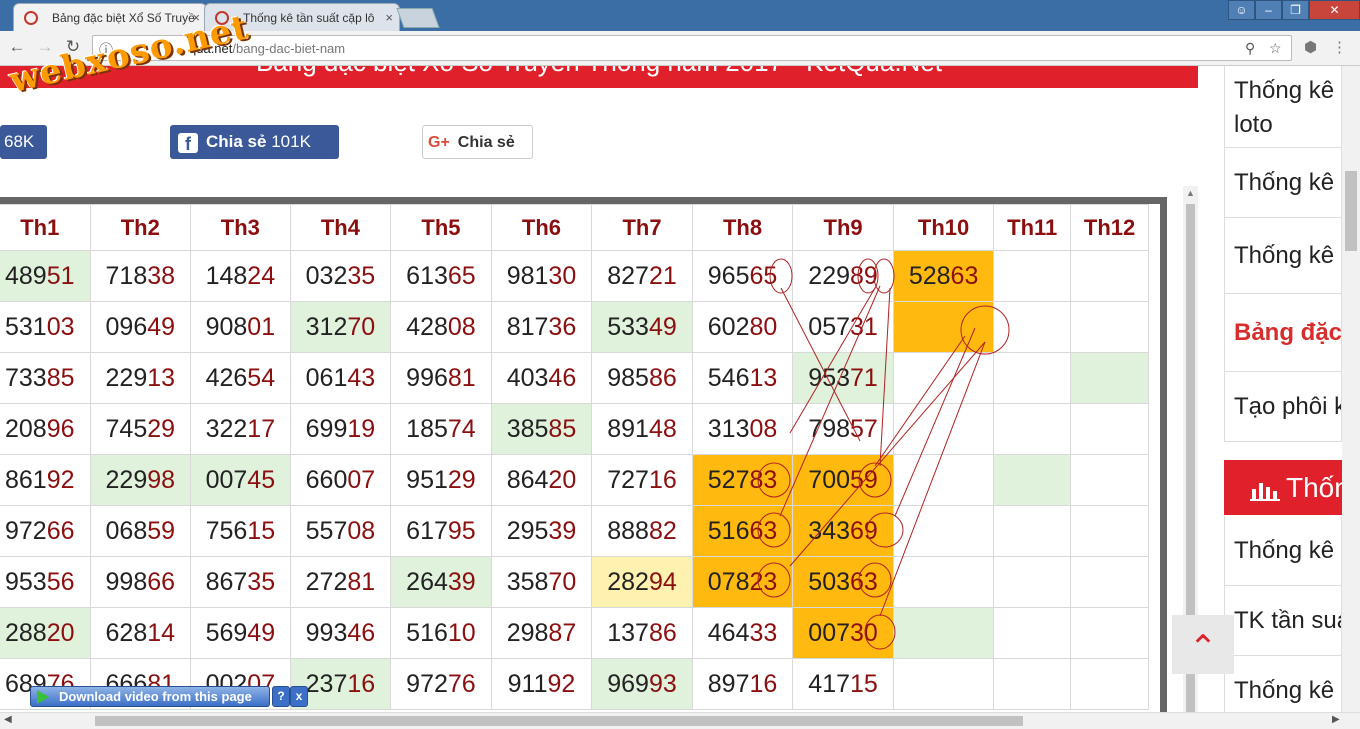 This screenshot has width=1360, height=729. Describe the element at coordinates (418, 18) in the screenshot. I see `new-tab-button` at that location.